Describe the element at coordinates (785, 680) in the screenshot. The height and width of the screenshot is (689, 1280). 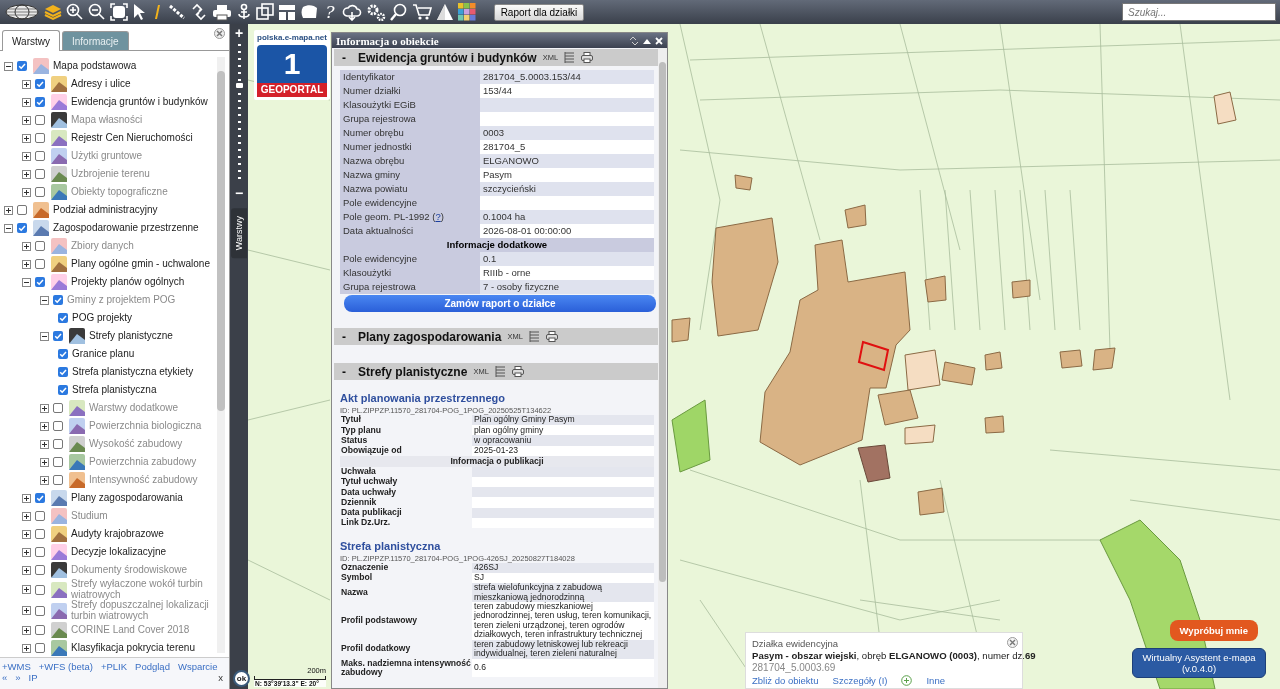
I see `popup-link: Zbliż do obiektu` at that location.